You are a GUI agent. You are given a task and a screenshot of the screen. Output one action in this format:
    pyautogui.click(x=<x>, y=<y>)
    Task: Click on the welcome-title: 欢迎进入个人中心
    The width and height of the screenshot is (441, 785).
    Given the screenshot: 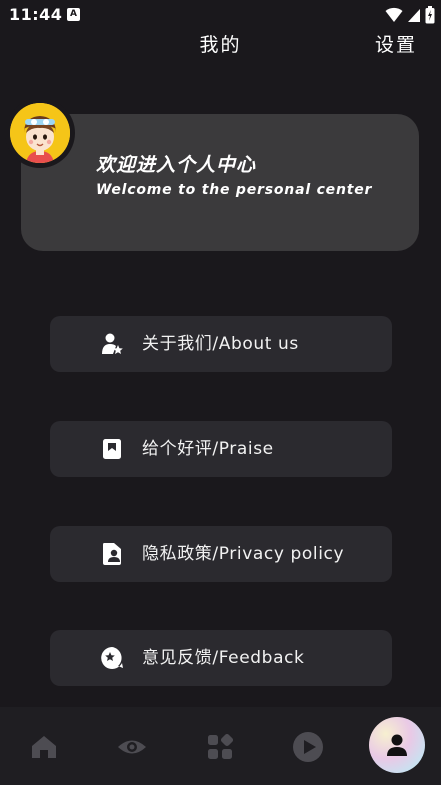 What is the action you would take?
    pyautogui.click(x=176, y=165)
    